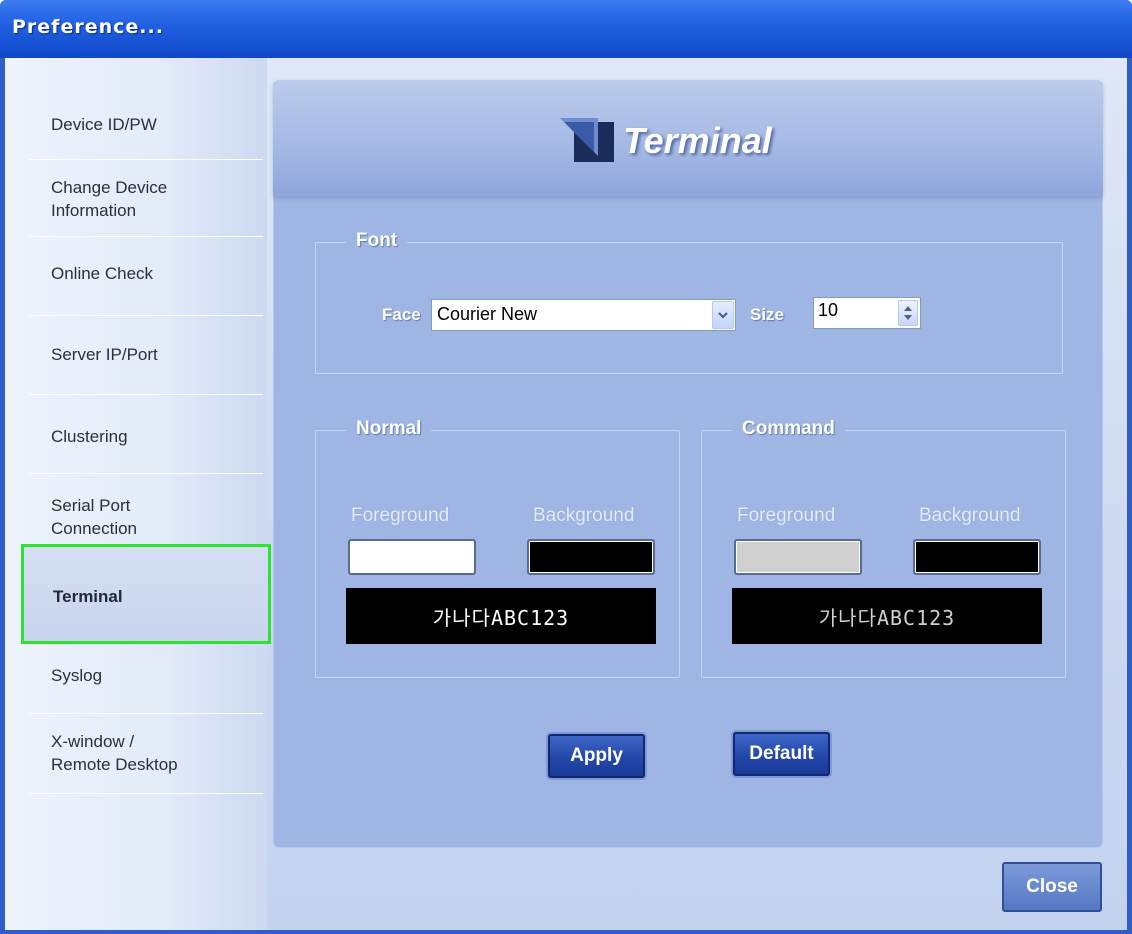 The image size is (1132, 934). Describe the element at coordinates (596, 756) in the screenshot. I see `apply-button: Apply` at that location.